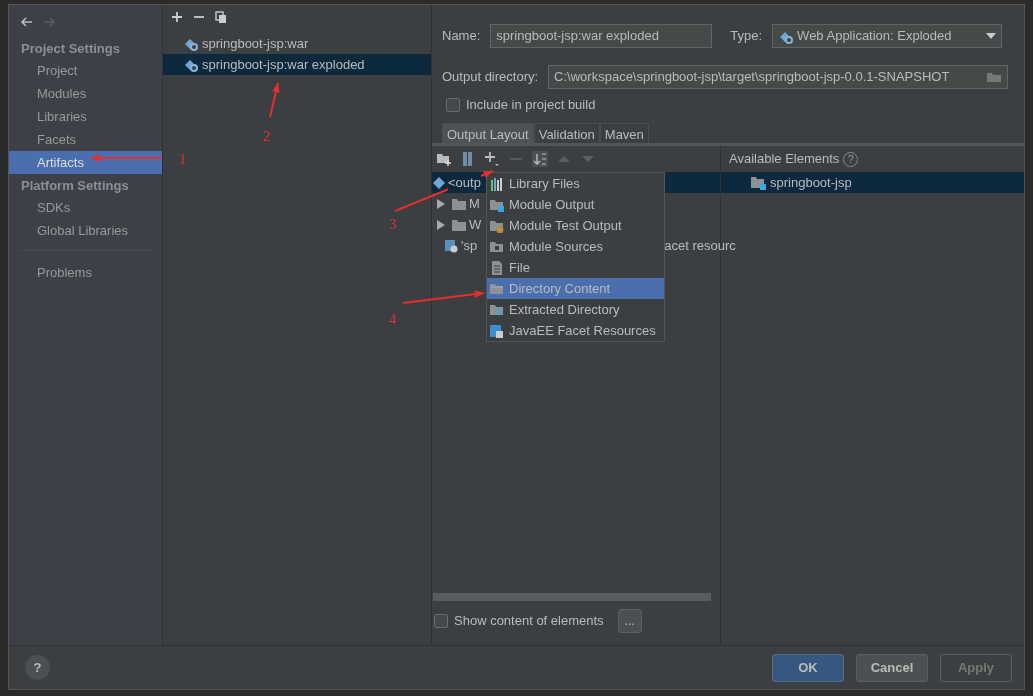 The image size is (1033, 696). What do you see at coordinates (575, 267) in the screenshot?
I see `menu-item: File` at bounding box center [575, 267].